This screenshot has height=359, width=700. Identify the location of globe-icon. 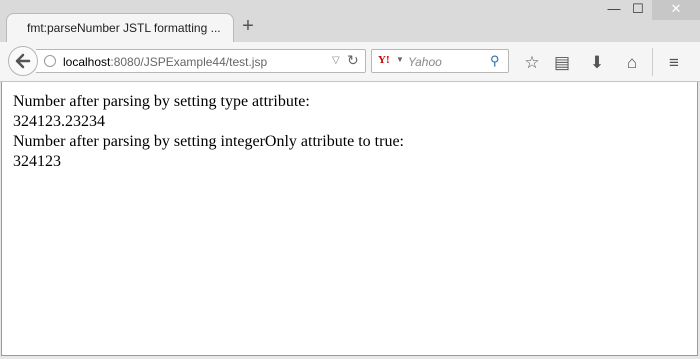
(50, 61).